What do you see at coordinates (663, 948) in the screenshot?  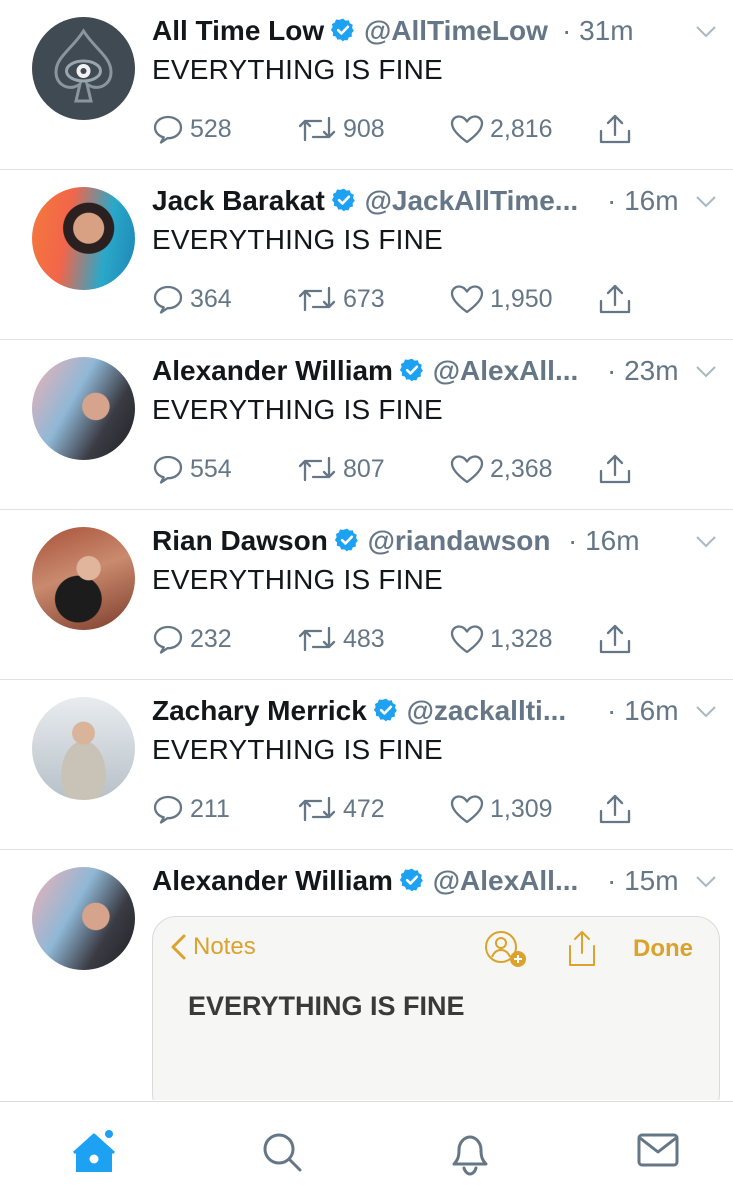 I see `notes-done-label: Done` at bounding box center [663, 948].